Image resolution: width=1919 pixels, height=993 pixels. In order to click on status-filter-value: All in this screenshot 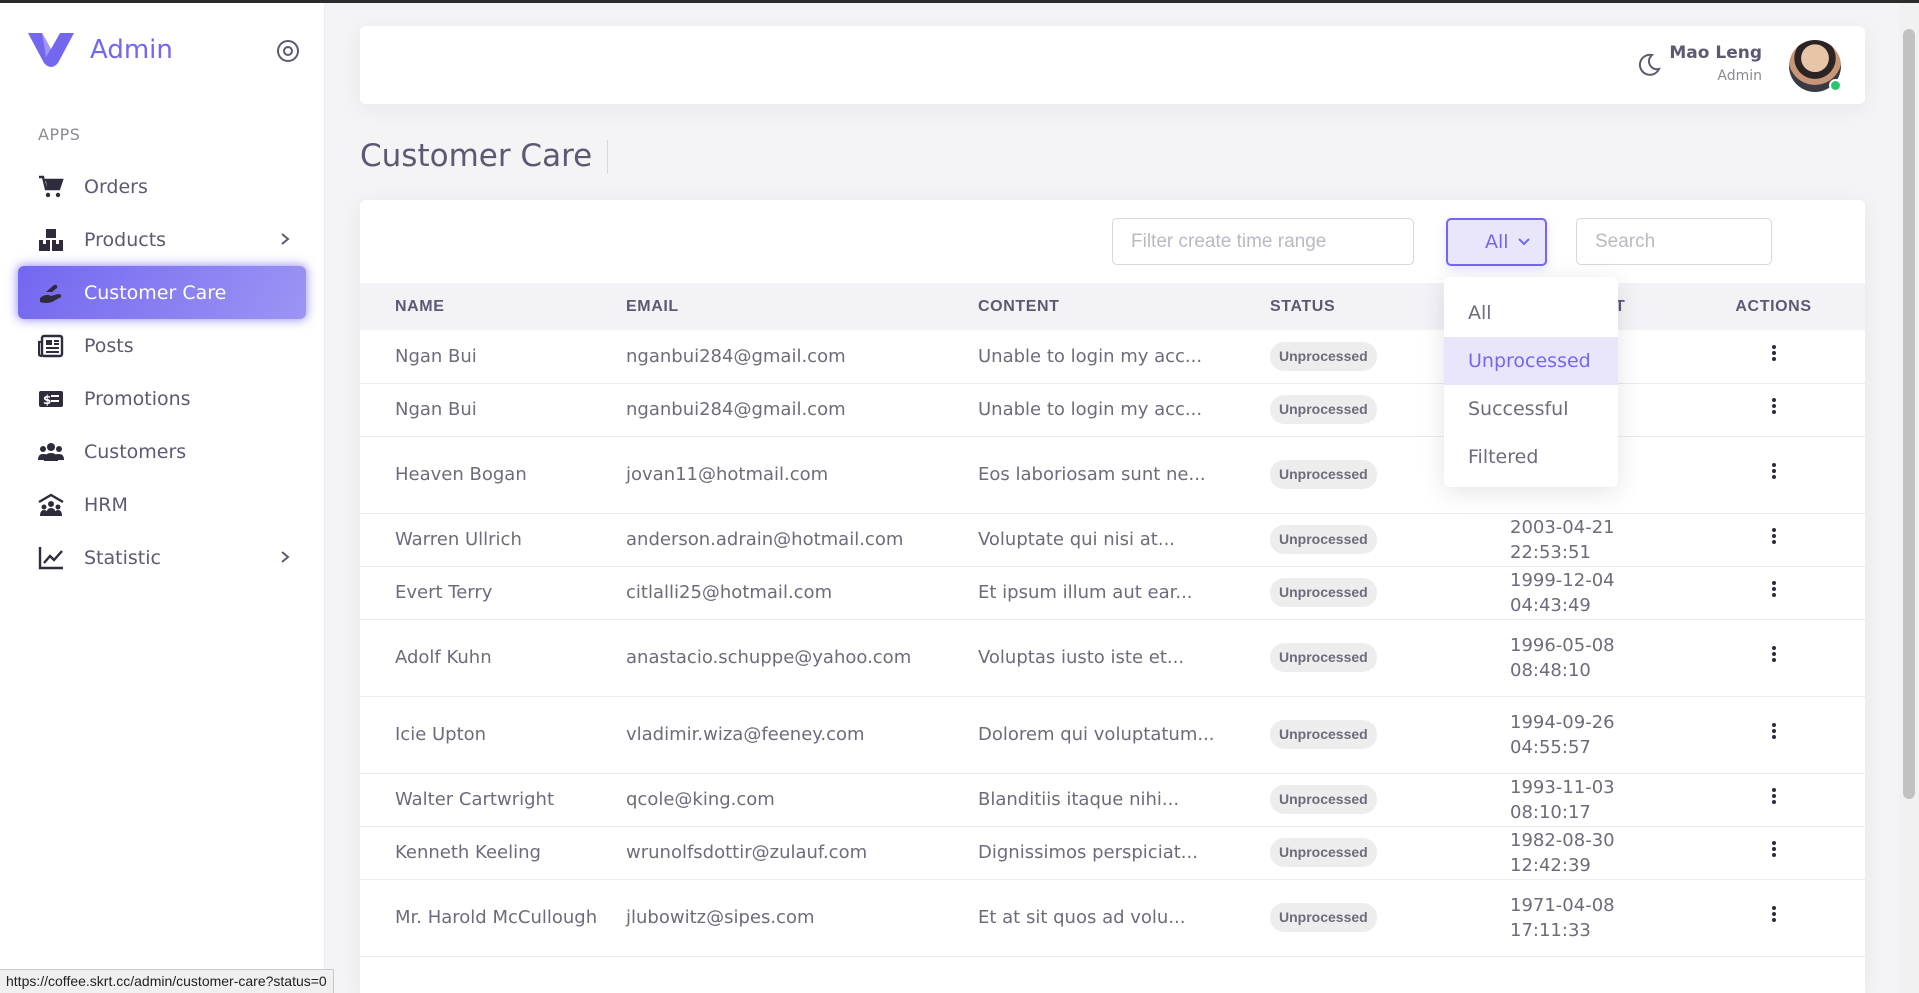, I will do `click(1497, 242)`.